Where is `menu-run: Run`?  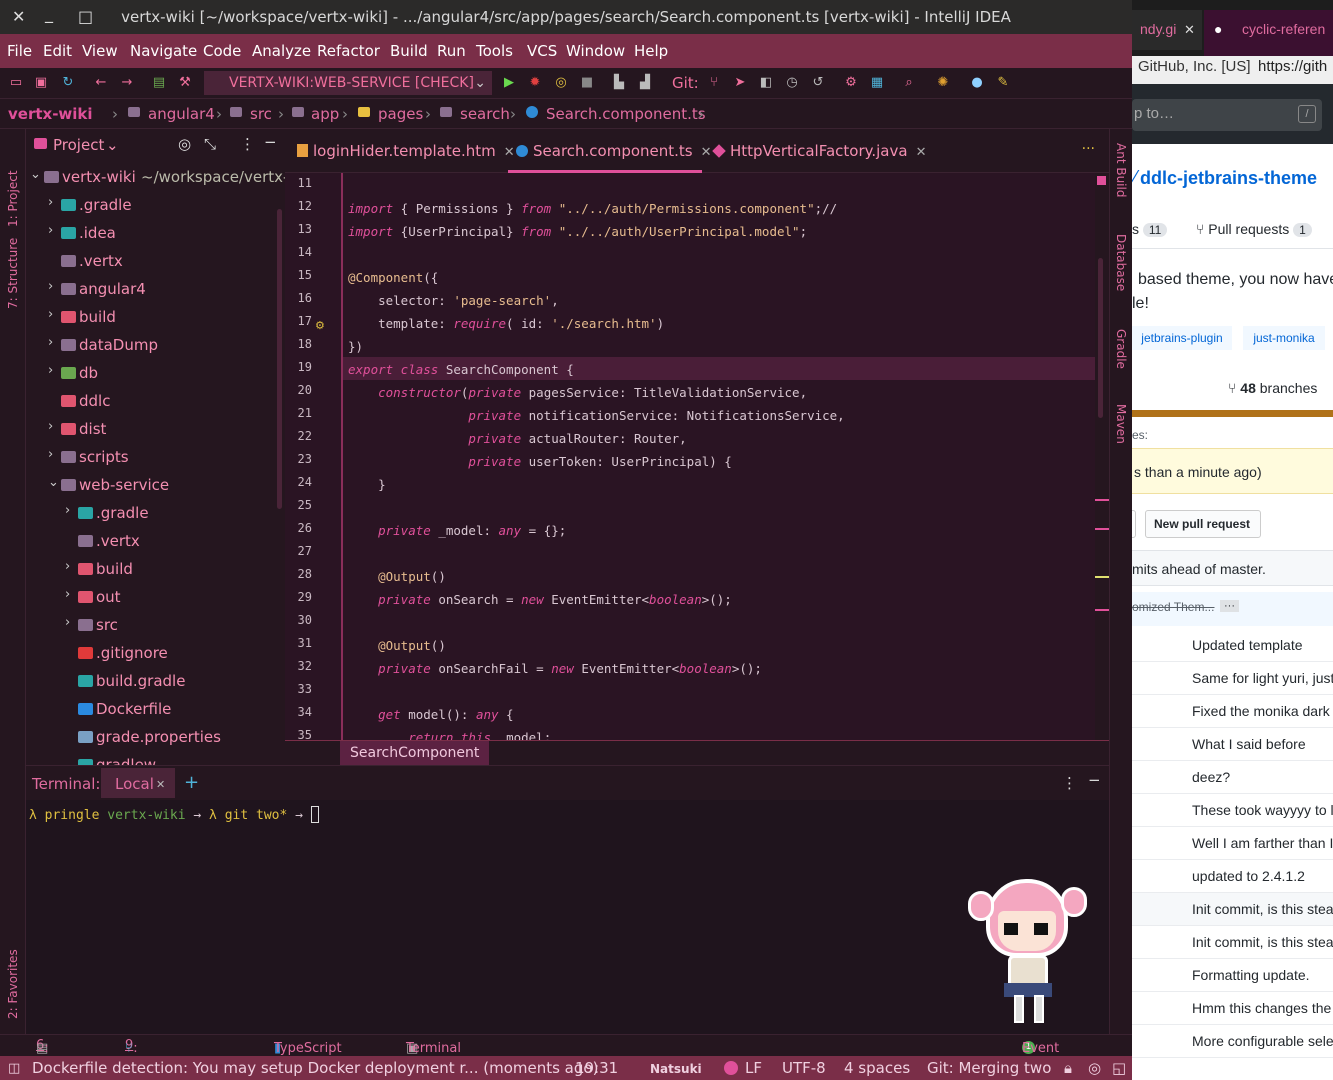
menu-run: Run is located at coordinates (451, 51).